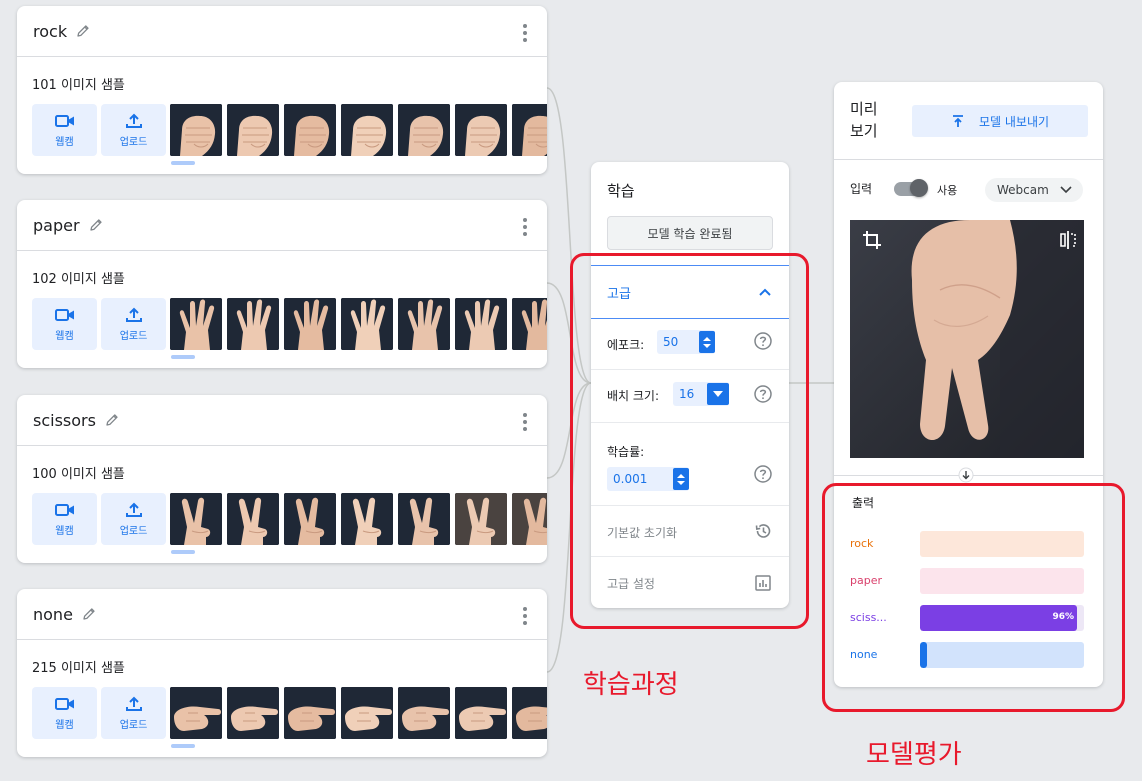 The height and width of the screenshot is (781, 1142). Describe the element at coordinates (1068, 240) in the screenshot. I see `flip-icon` at that location.